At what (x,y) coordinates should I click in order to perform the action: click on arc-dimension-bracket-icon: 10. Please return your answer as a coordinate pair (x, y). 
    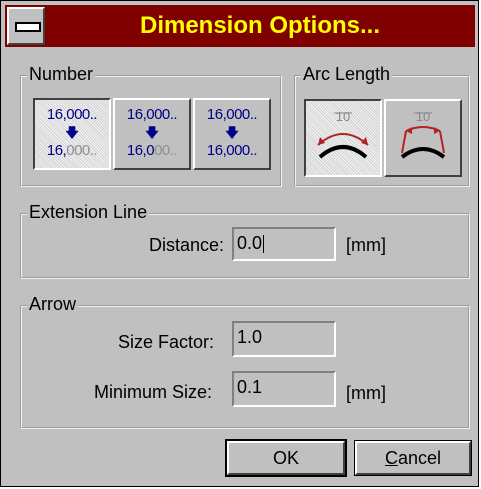
    Looking at the image, I should click on (423, 134).